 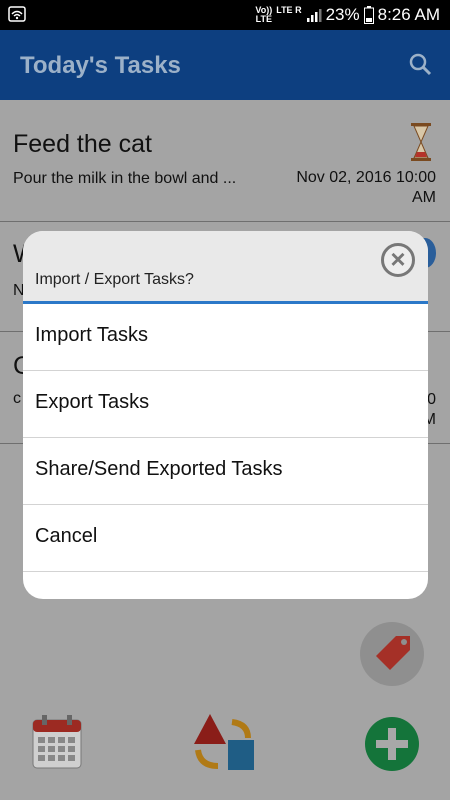 I want to click on option-label: Share/Send Exported Tasks, so click(x=159, y=469).